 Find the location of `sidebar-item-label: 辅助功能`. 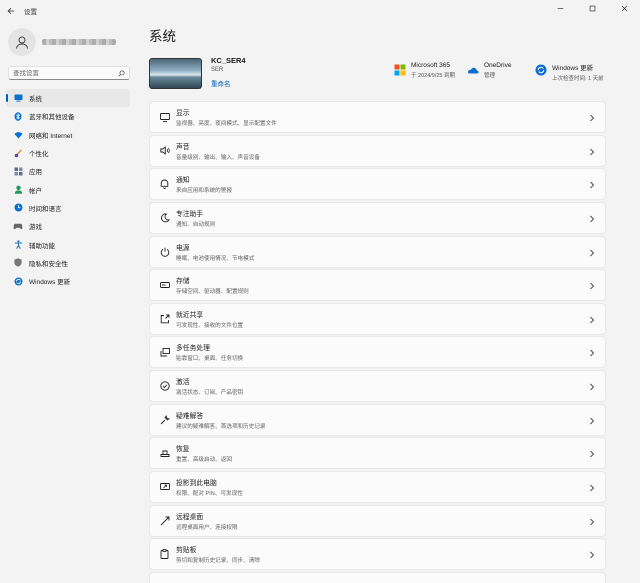

sidebar-item-label: 辅助功能 is located at coordinates (42, 246).